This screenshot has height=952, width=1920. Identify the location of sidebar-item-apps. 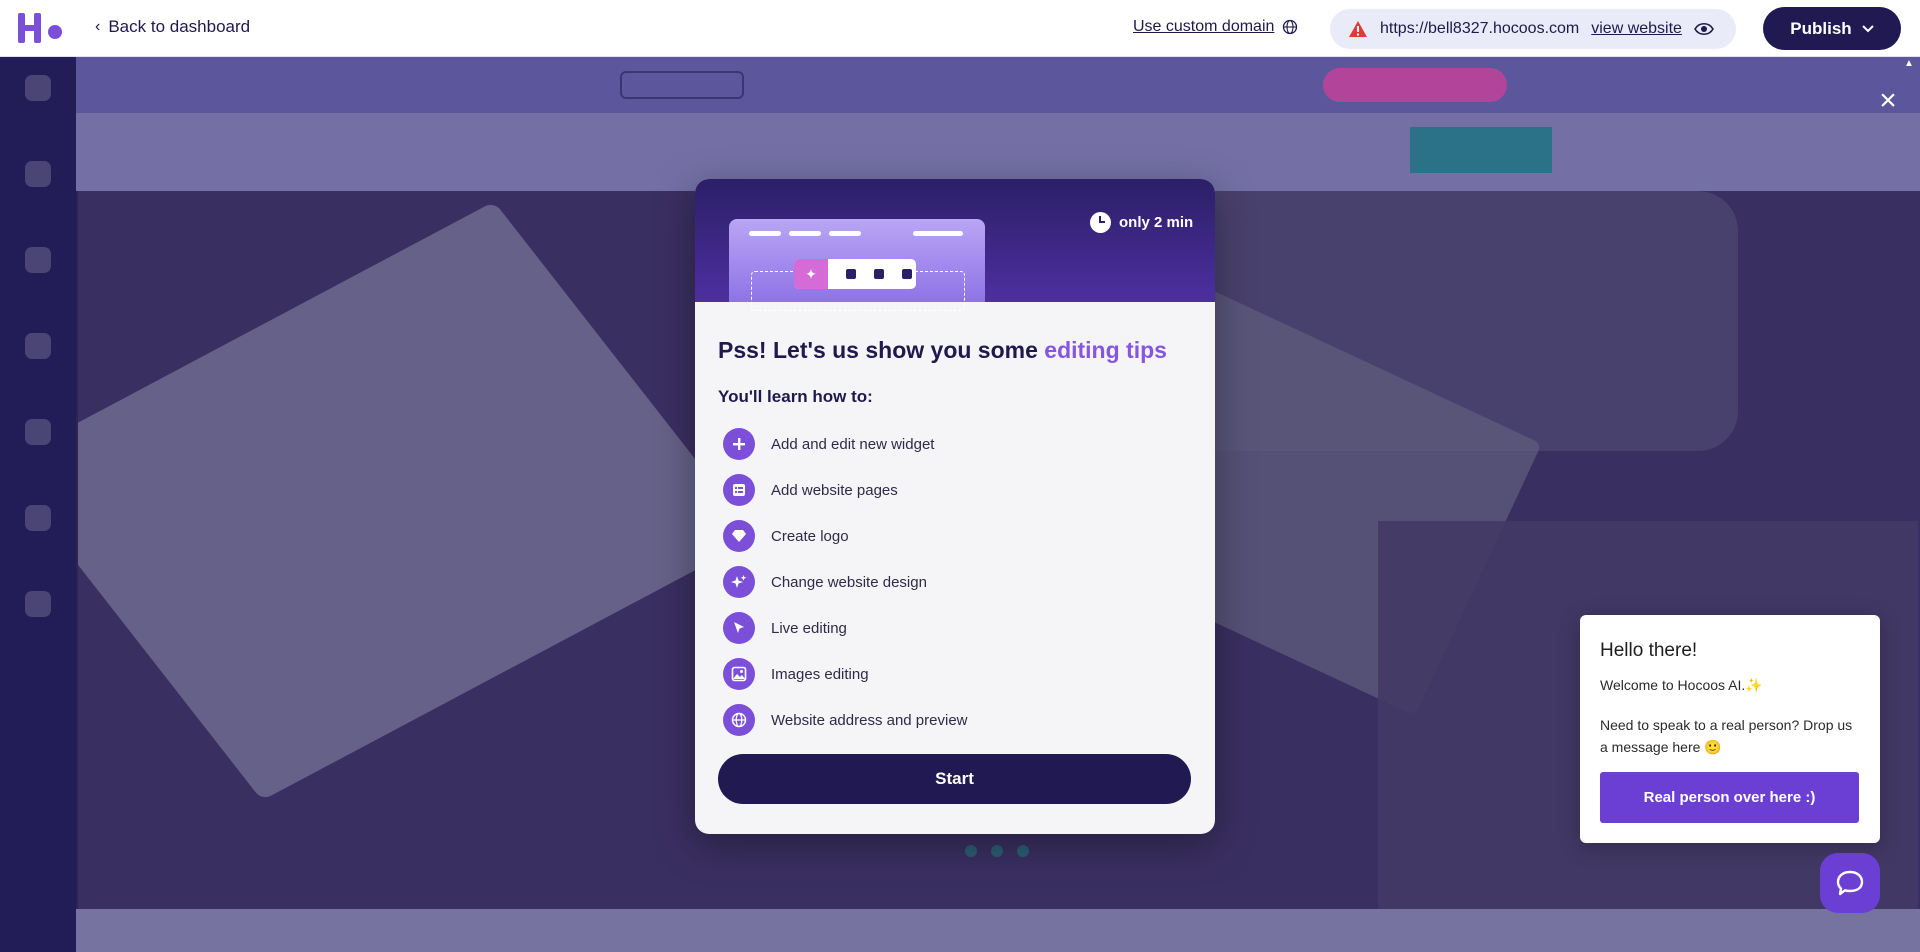
(38, 626).